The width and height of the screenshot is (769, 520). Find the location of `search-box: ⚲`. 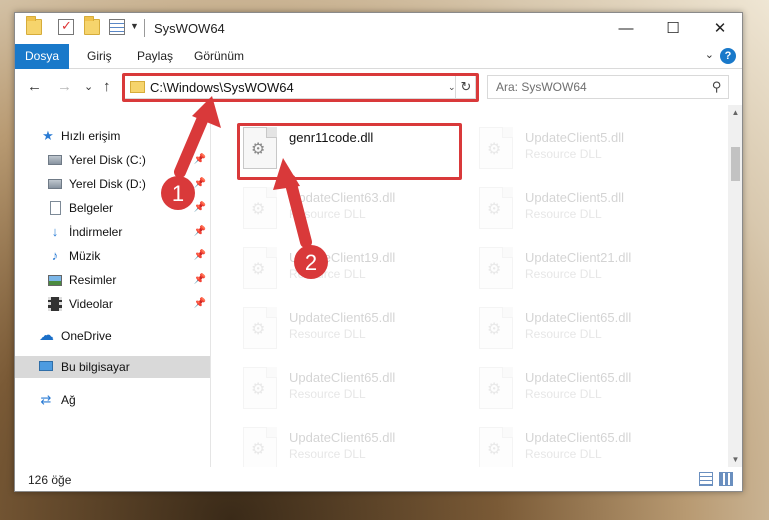

search-box: ⚲ is located at coordinates (608, 87).